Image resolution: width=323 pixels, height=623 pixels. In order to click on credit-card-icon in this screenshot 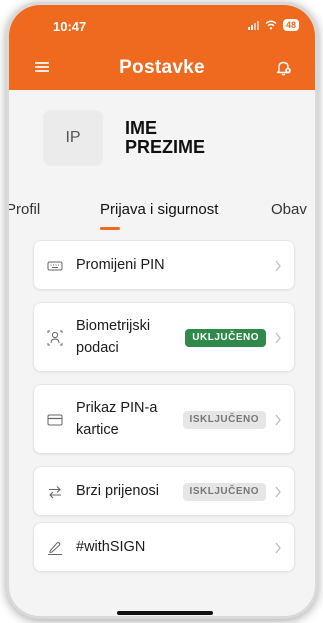, I will do `click(55, 420)`.